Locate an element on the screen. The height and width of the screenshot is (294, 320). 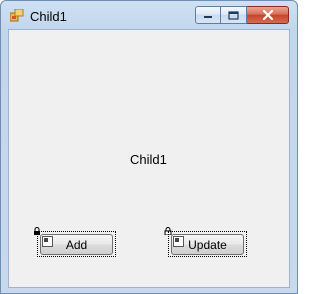
update-button-label: Update is located at coordinates (207, 244).